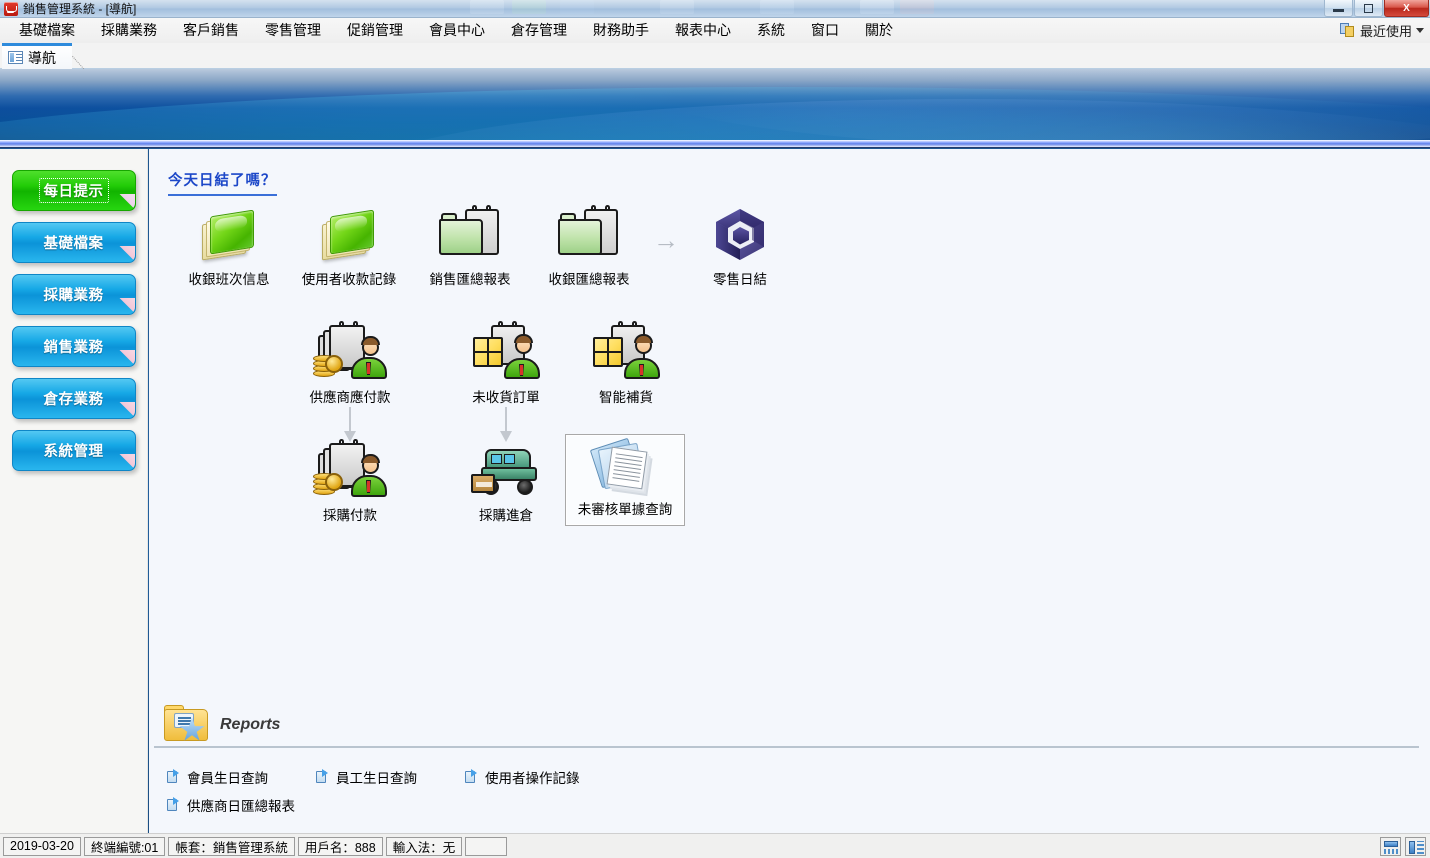 This screenshot has width=1430, height=858. Describe the element at coordinates (621, 30) in the screenshot. I see `menu-finance: 財務助手` at that location.